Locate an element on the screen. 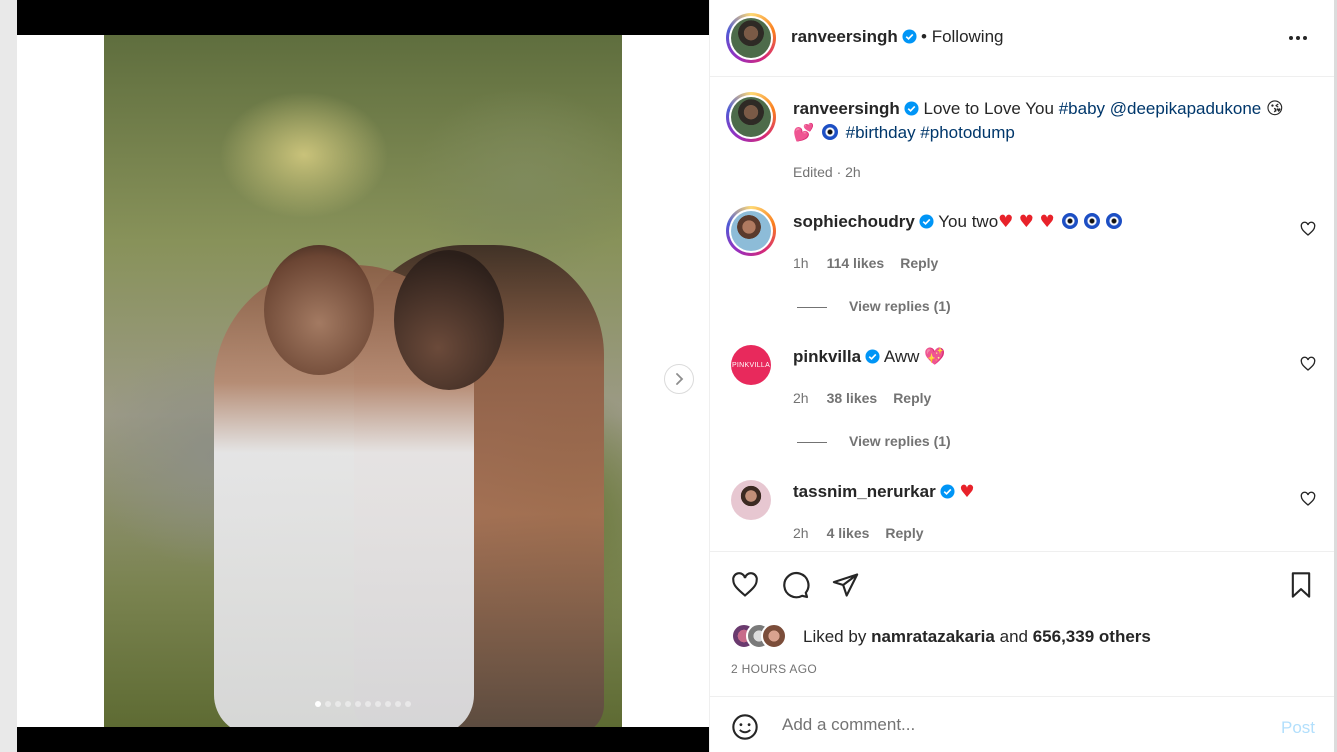 The image size is (1337, 752). comment-avatar: PINKVILLA is located at coordinates (751, 365).